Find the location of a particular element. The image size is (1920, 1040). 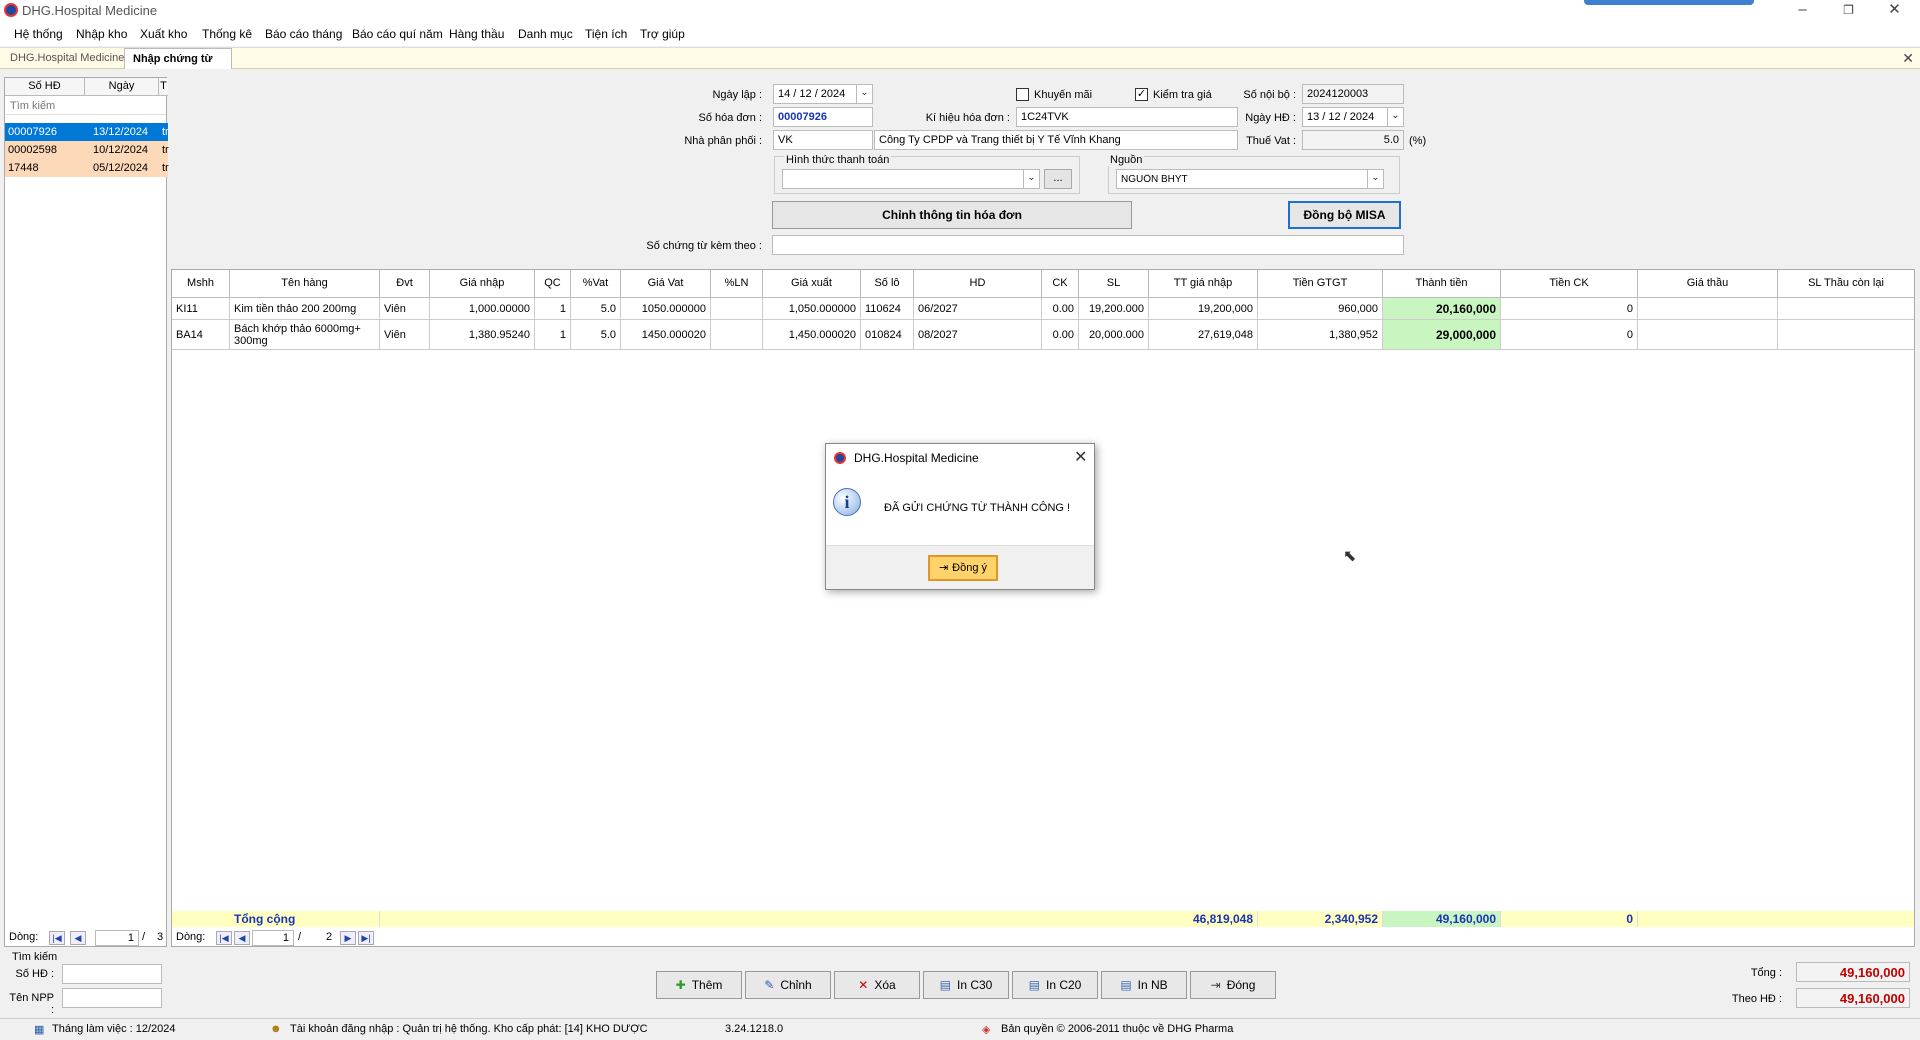

menu-hang-thau: Hàng thầu is located at coordinates (476, 34).